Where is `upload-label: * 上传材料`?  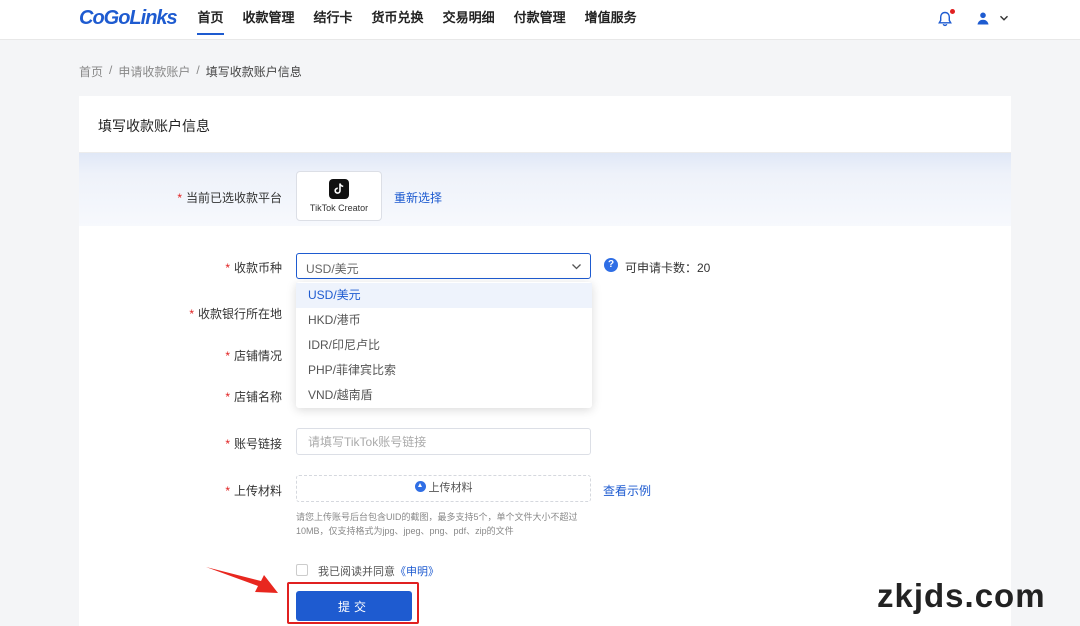
upload-label: * 上传材料 is located at coordinates (253, 491).